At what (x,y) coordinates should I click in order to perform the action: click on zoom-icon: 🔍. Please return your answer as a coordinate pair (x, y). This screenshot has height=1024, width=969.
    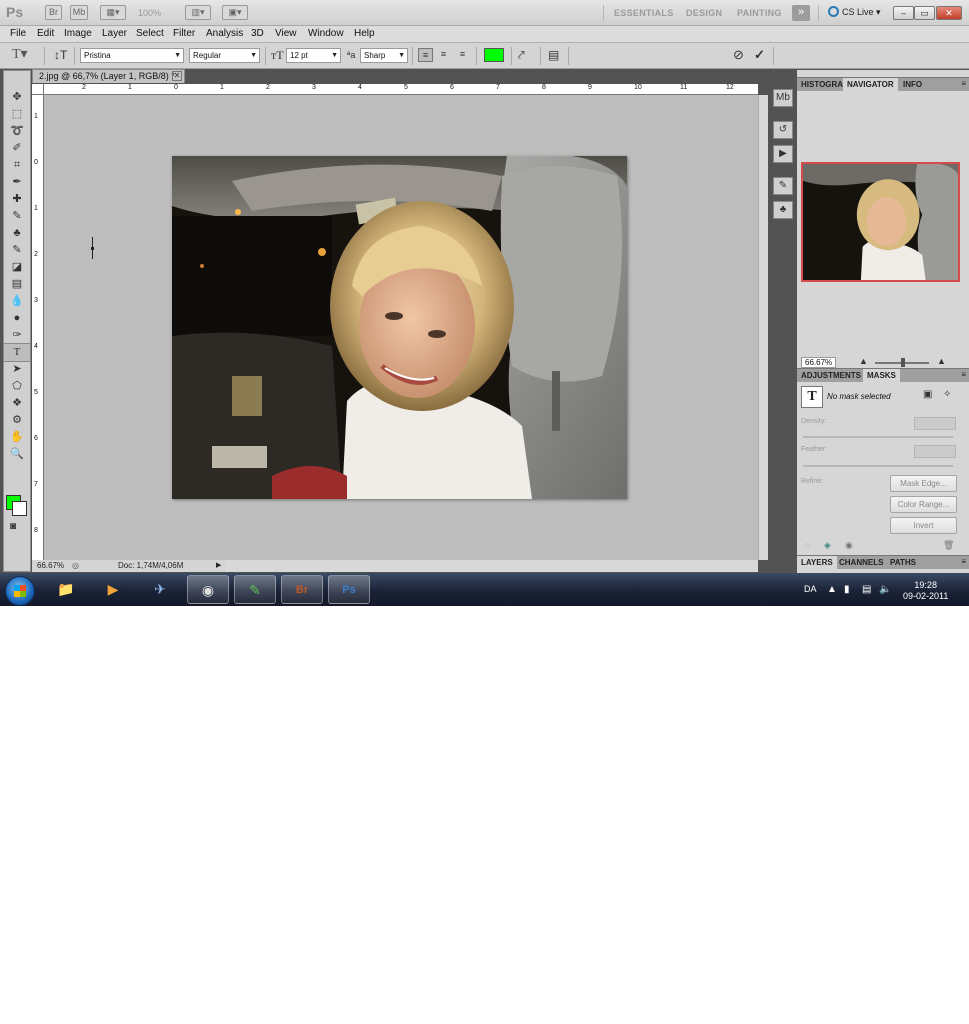
    Looking at the image, I should click on (17, 454).